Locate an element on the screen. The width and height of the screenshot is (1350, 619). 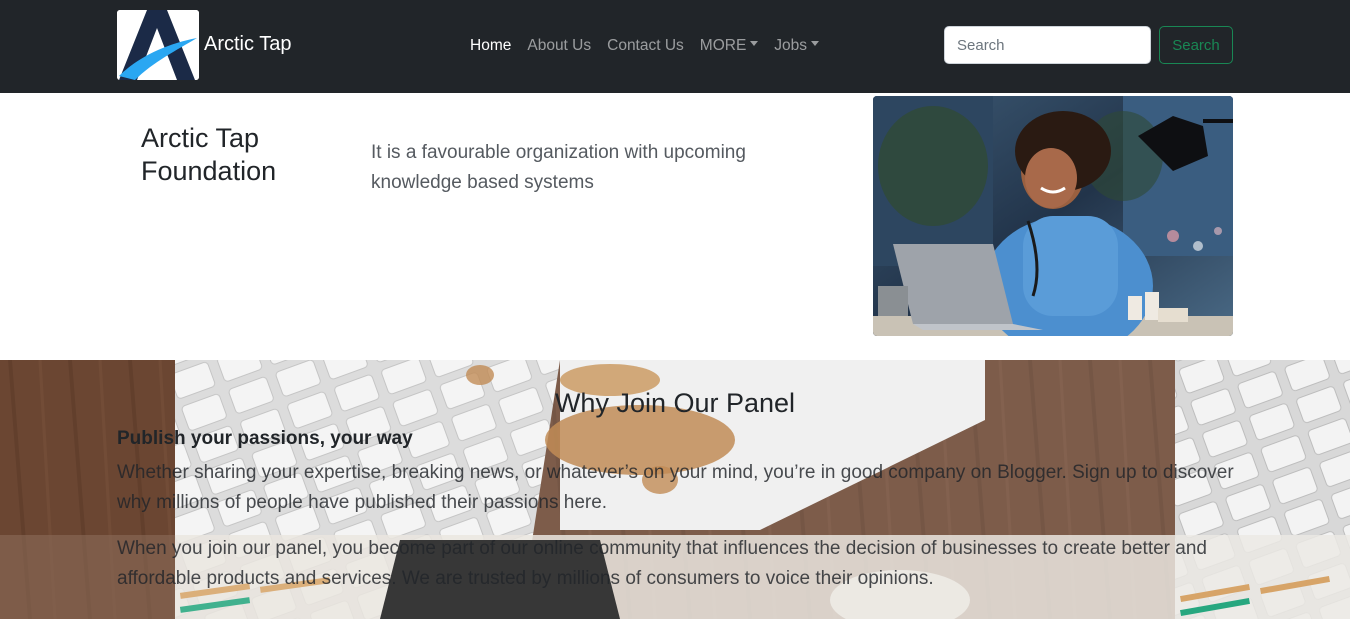
panel-title: Why Join Our Panel is located at coordinates (675, 403).